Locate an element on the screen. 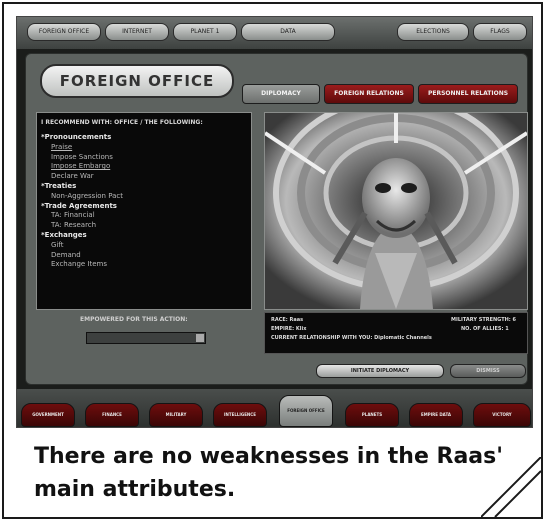 This screenshot has height=523, width=547. top-tab: FLAGS is located at coordinates (500, 32).